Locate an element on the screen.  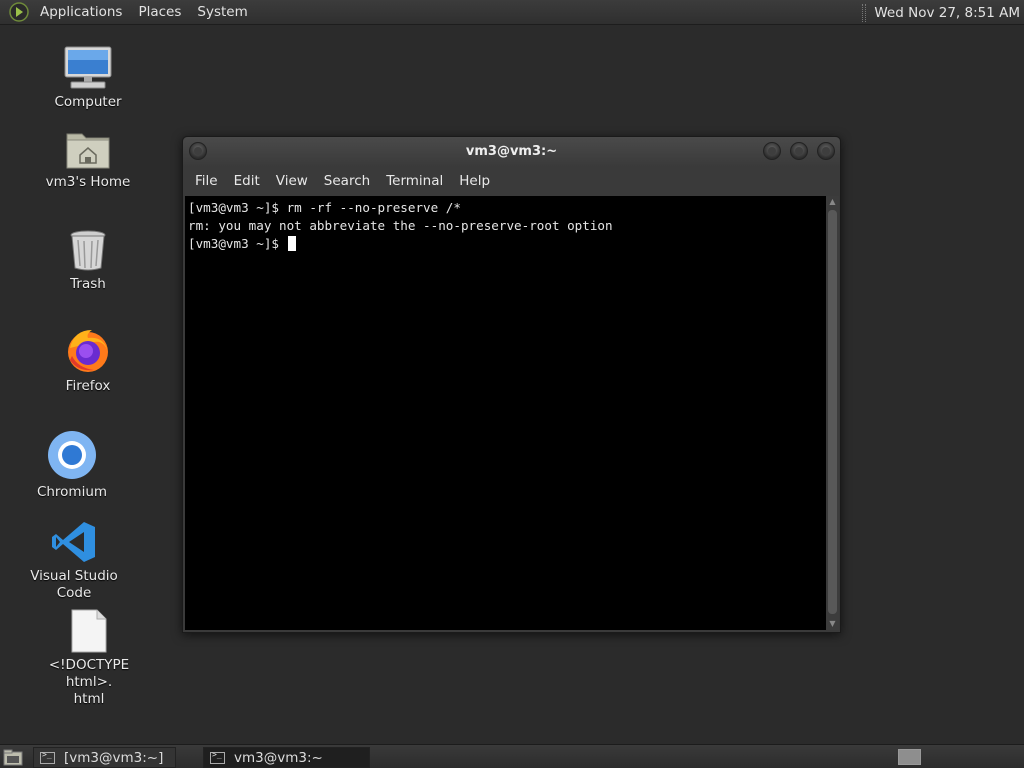
taskbar-button-active: vm3@vm3:~ is located at coordinates (286, 757).